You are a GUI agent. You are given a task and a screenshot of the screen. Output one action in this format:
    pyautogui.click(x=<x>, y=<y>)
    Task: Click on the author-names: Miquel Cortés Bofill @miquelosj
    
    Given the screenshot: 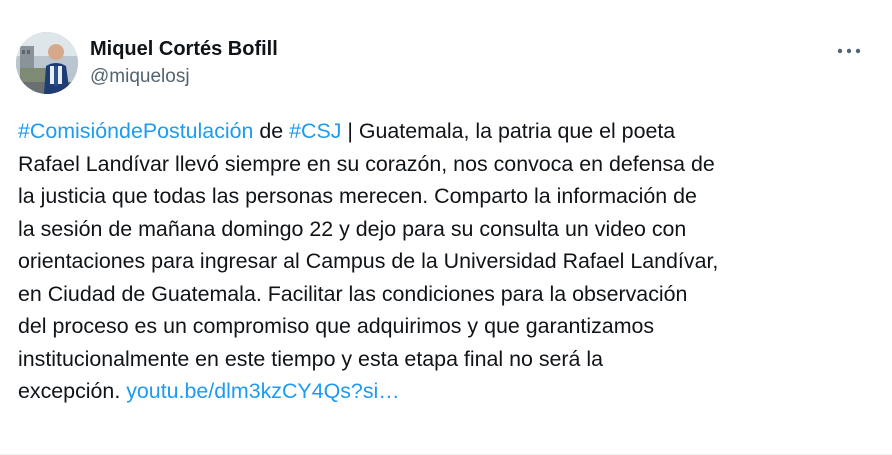 What is the action you would take?
    pyautogui.click(x=184, y=63)
    